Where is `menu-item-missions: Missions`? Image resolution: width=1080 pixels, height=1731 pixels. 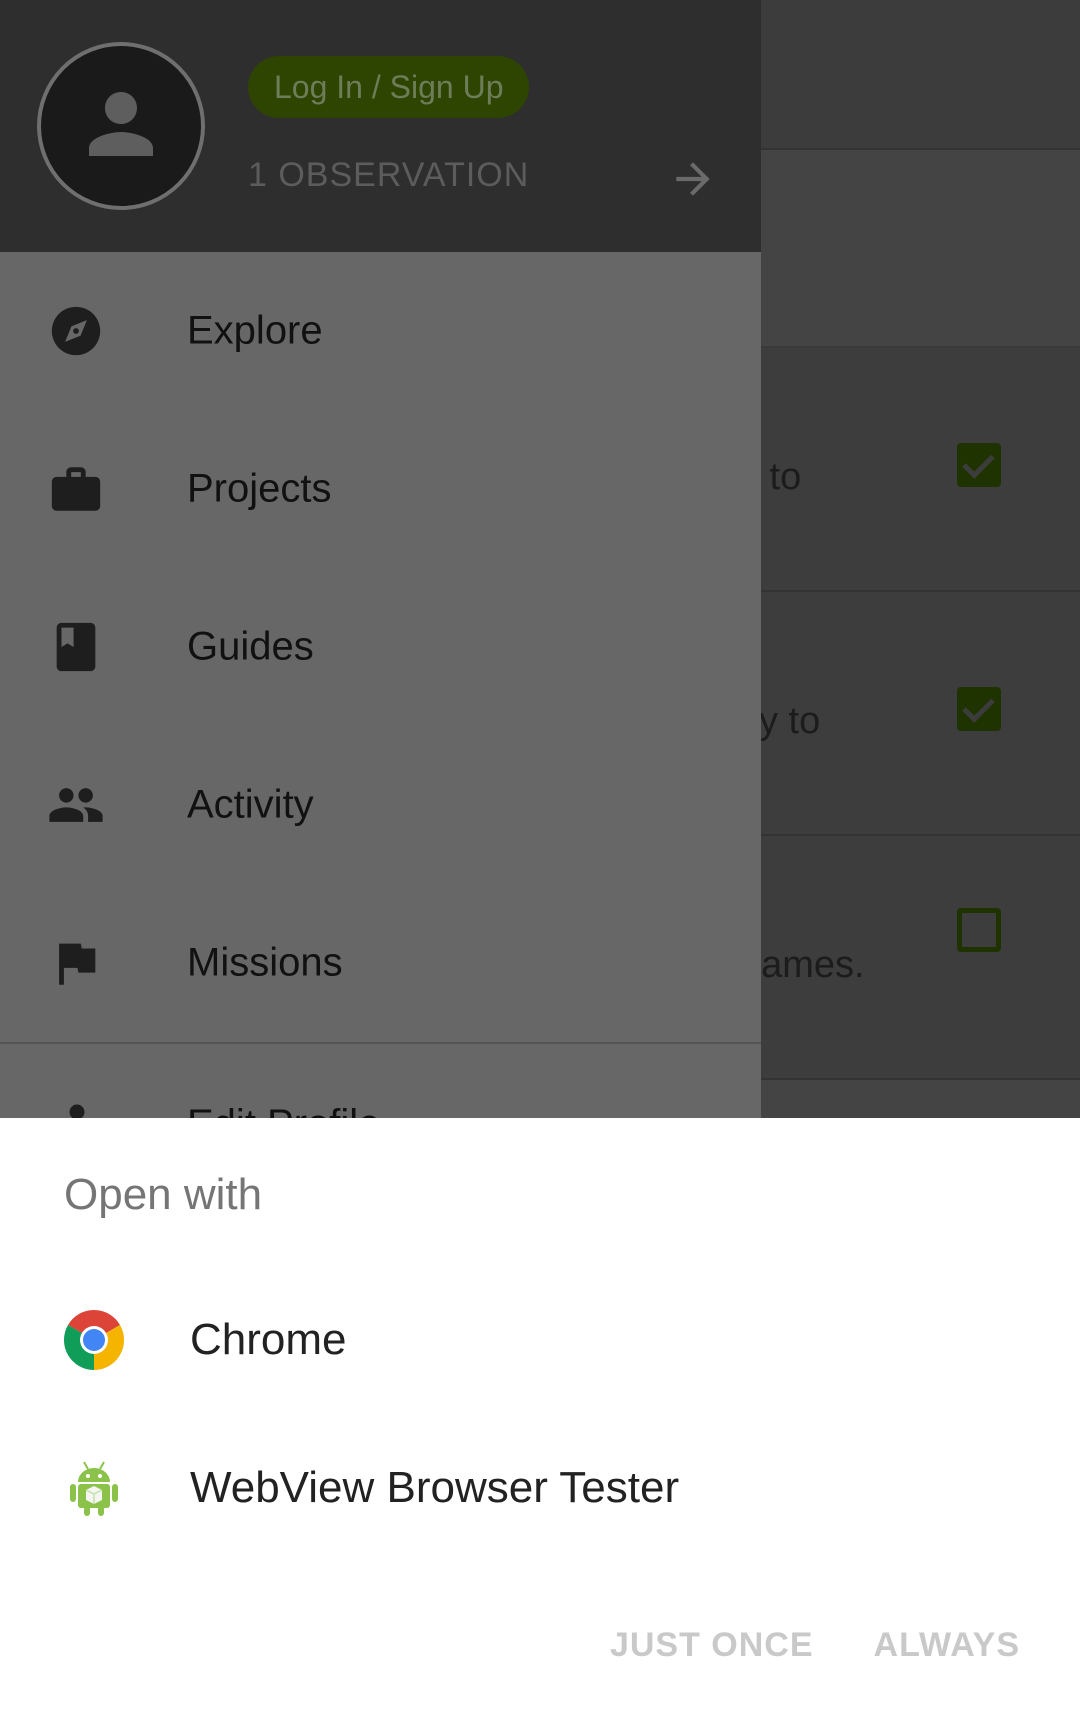
menu-item-missions: Missions is located at coordinates (380, 963).